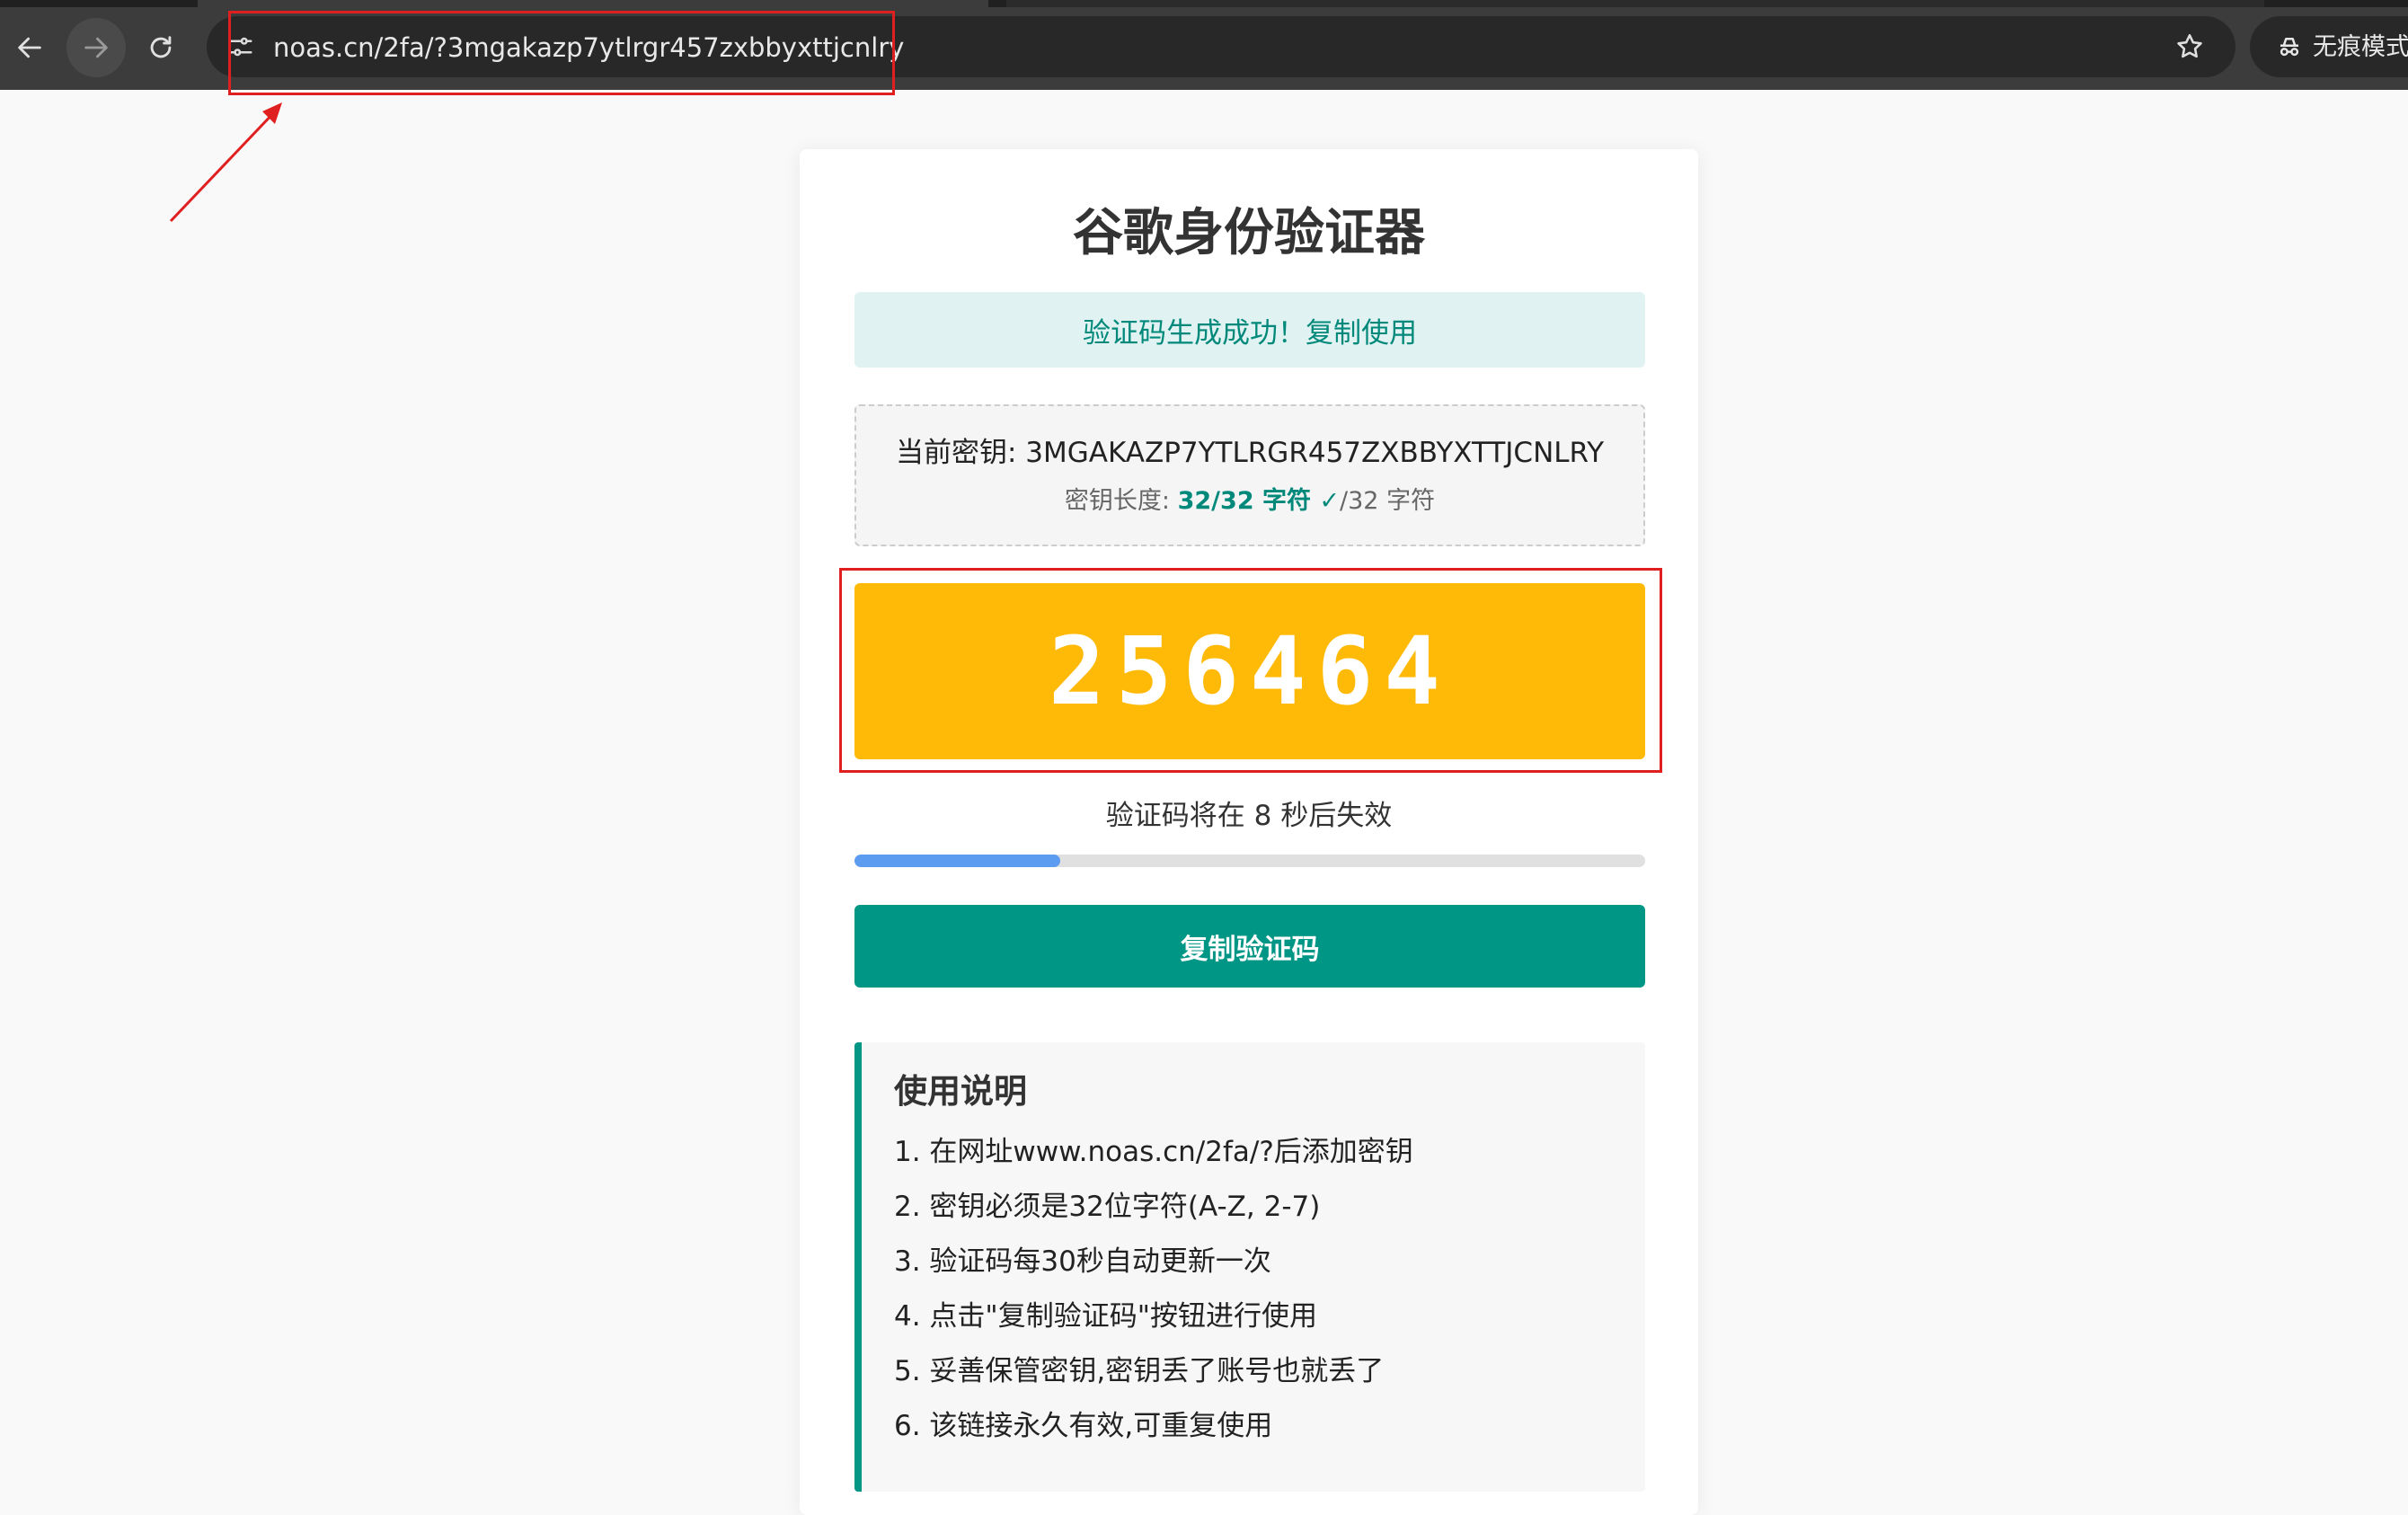 Image resolution: width=2408 pixels, height=1515 pixels. I want to click on current-key-value: 3MGAKAZP7YTLRGR457ZXBBYXTTJCNLRY, so click(1315, 453).